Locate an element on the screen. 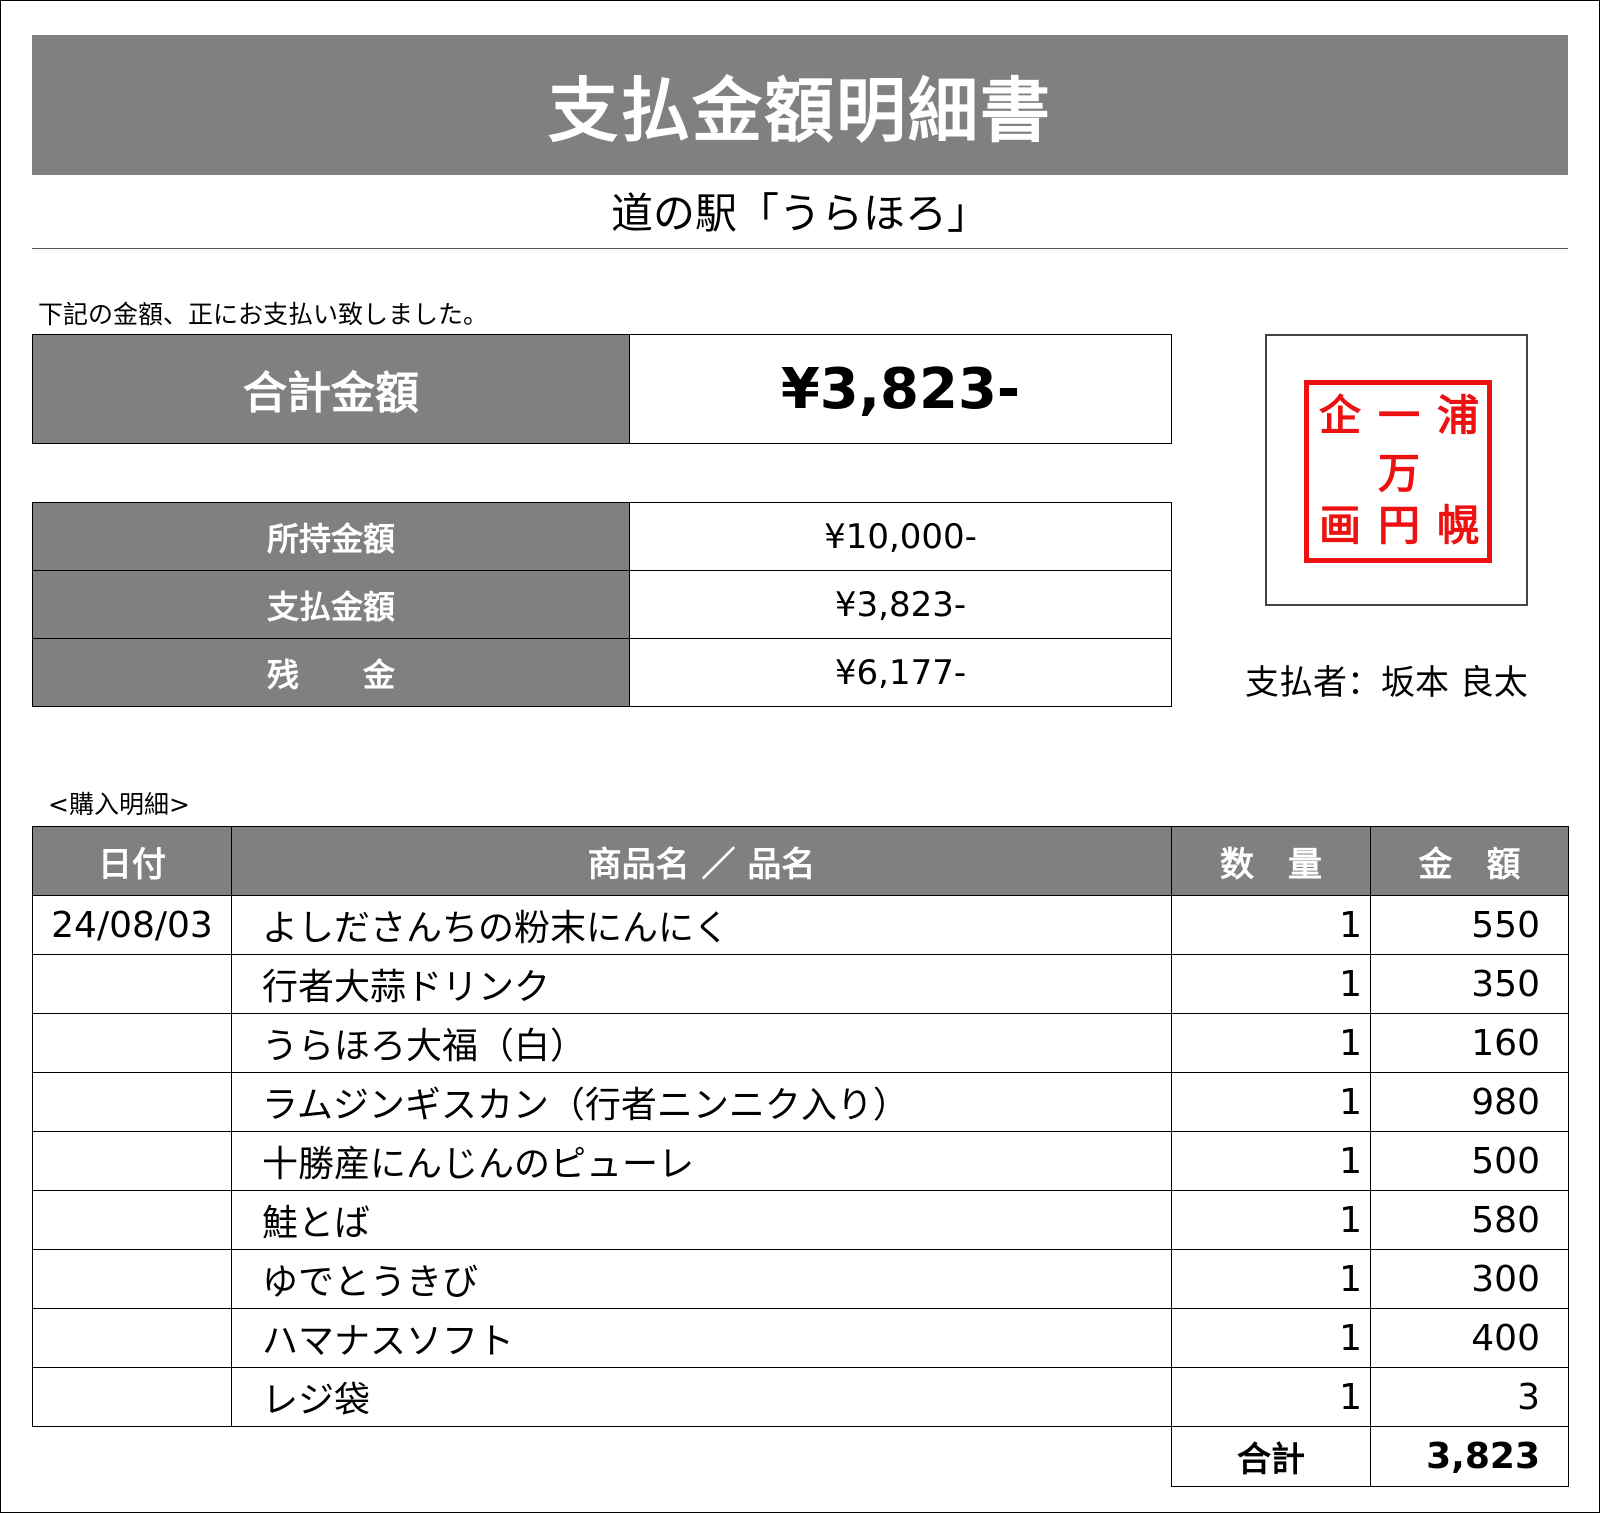 Image resolution: width=1600 pixels, height=1513 pixels. table-row: ラムジンギスカン（行者ニンニク入り） 1 980 is located at coordinates (800, 1102).